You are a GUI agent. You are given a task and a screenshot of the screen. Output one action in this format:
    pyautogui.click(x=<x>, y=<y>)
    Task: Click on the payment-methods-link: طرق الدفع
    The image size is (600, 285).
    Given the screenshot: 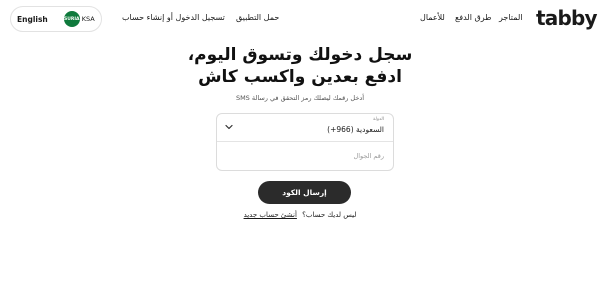 What is the action you would take?
    pyautogui.click(x=473, y=17)
    